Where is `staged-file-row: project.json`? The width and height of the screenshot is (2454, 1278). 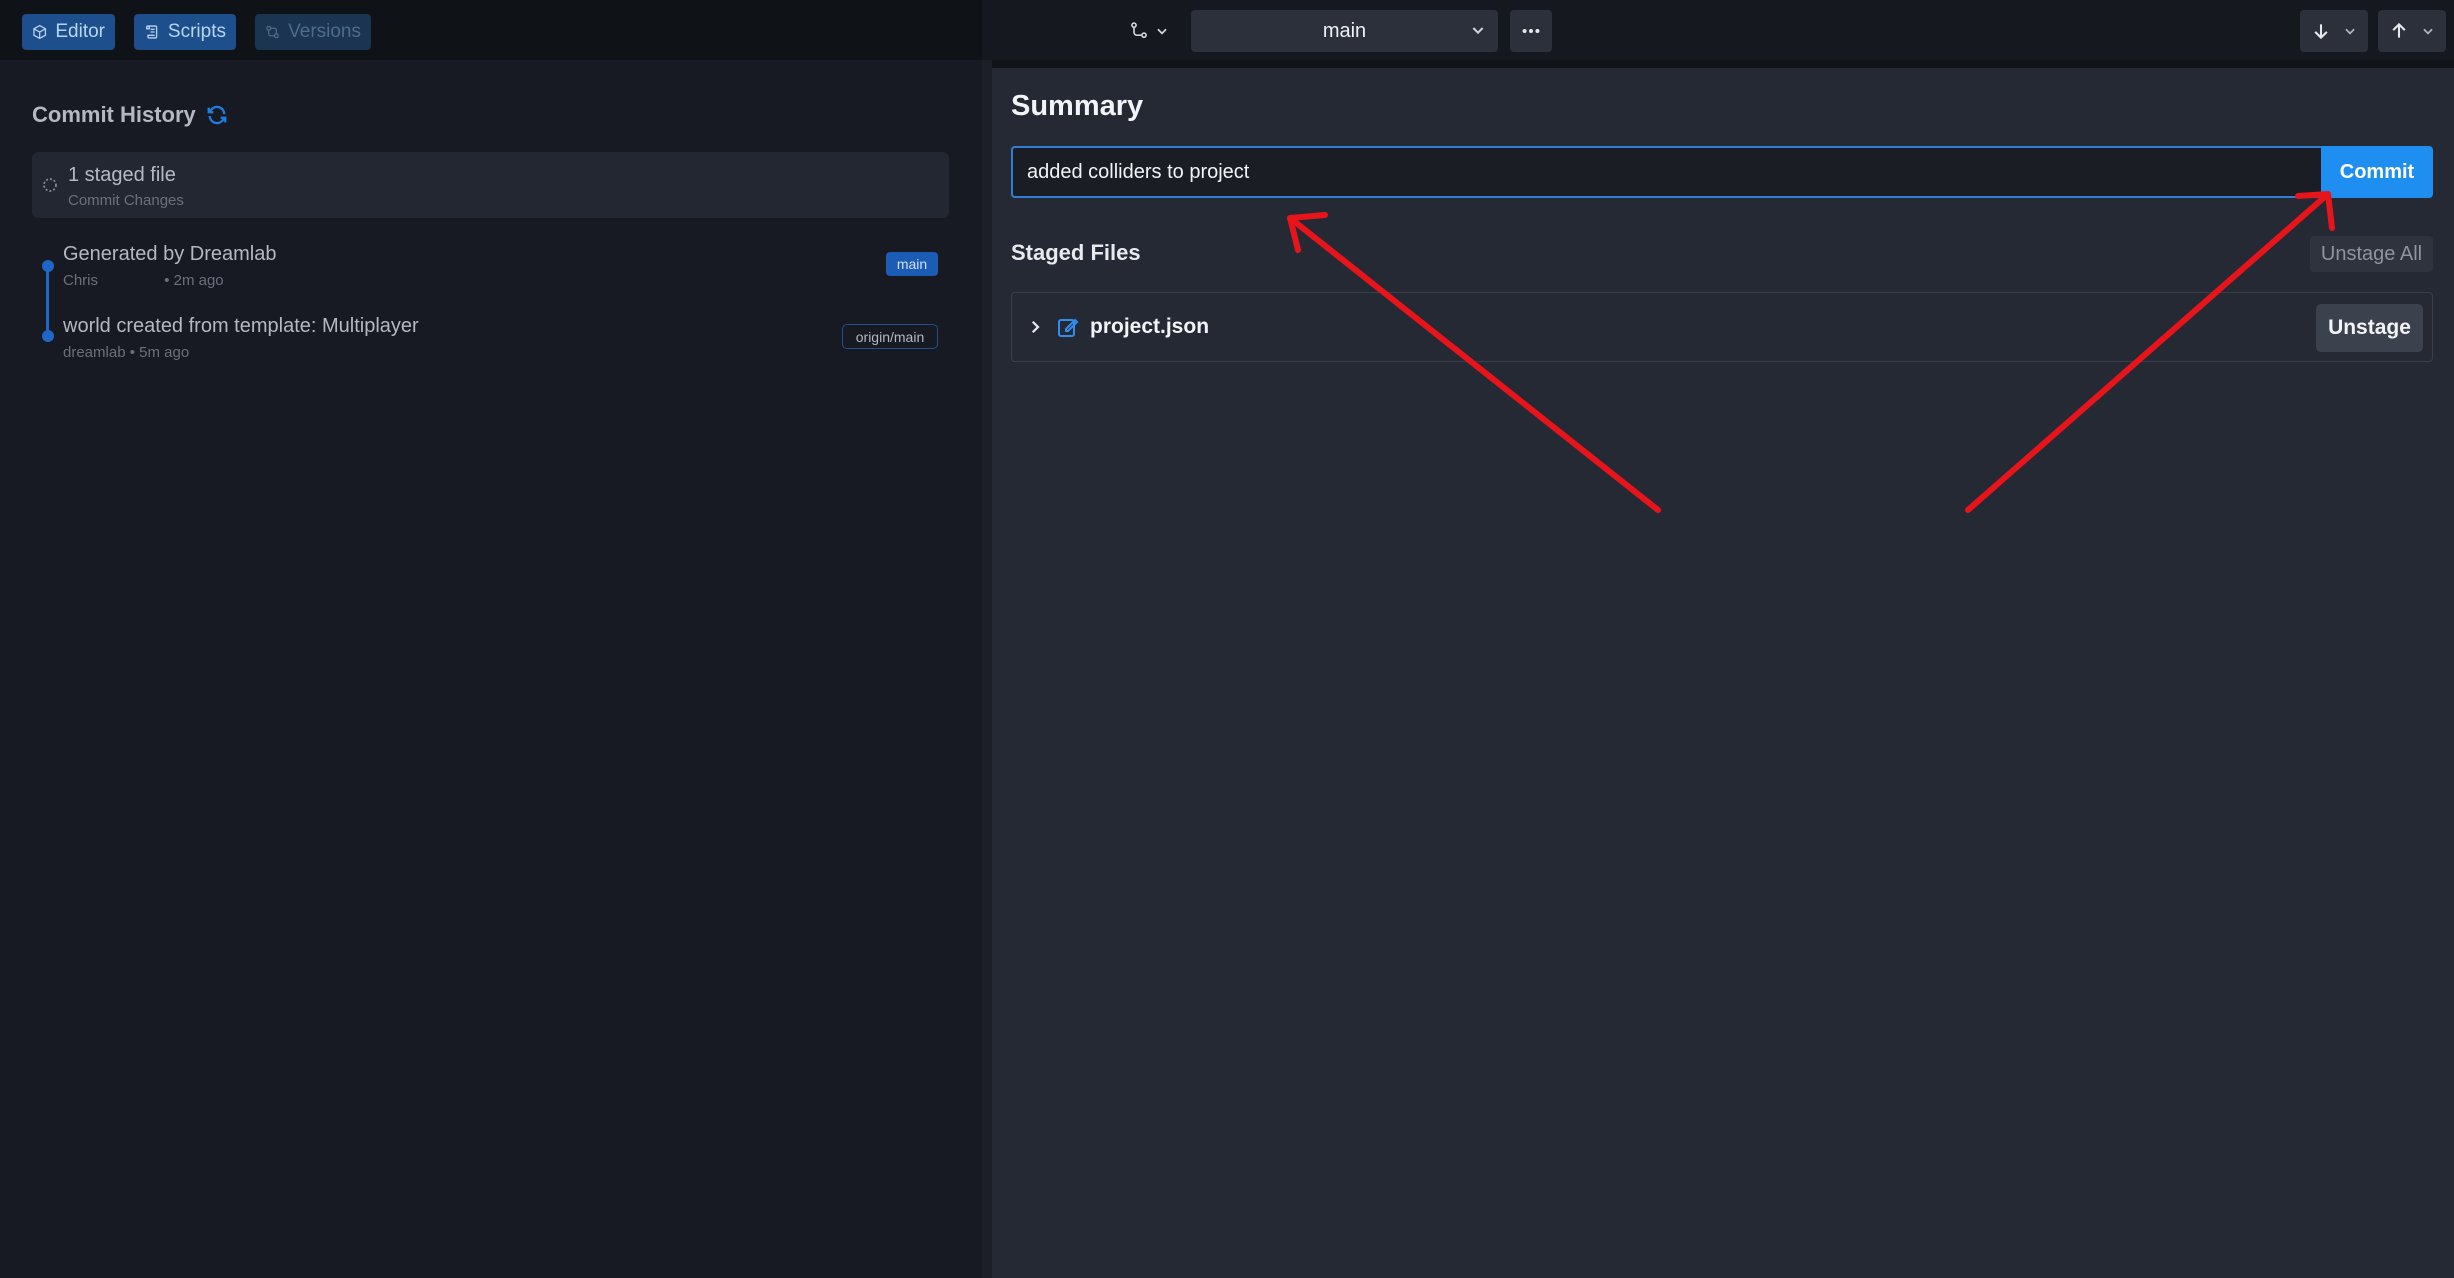 staged-file-row: project.json is located at coordinates (1722, 327).